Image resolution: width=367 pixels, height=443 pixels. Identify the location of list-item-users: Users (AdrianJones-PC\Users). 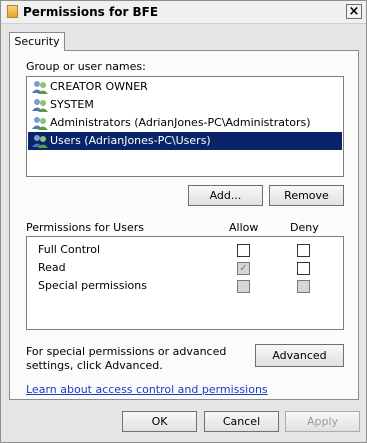
(185, 141).